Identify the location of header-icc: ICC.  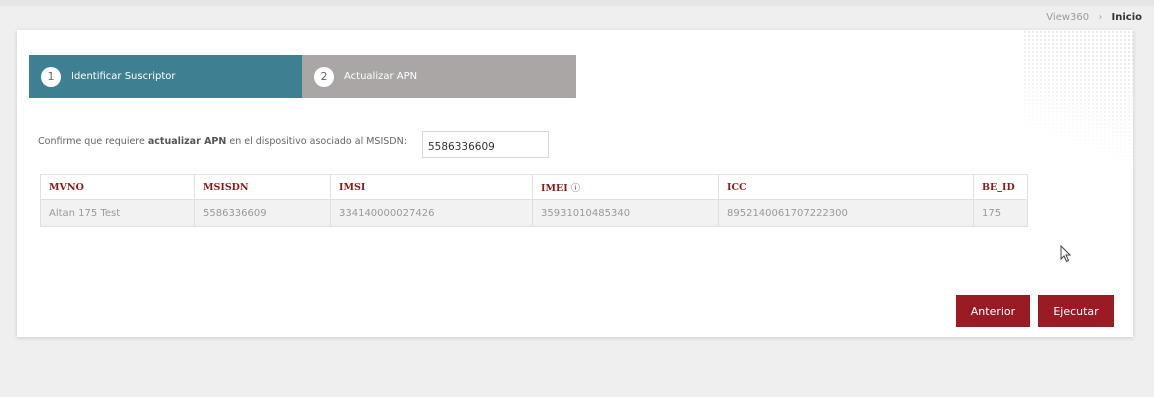
(846, 187).